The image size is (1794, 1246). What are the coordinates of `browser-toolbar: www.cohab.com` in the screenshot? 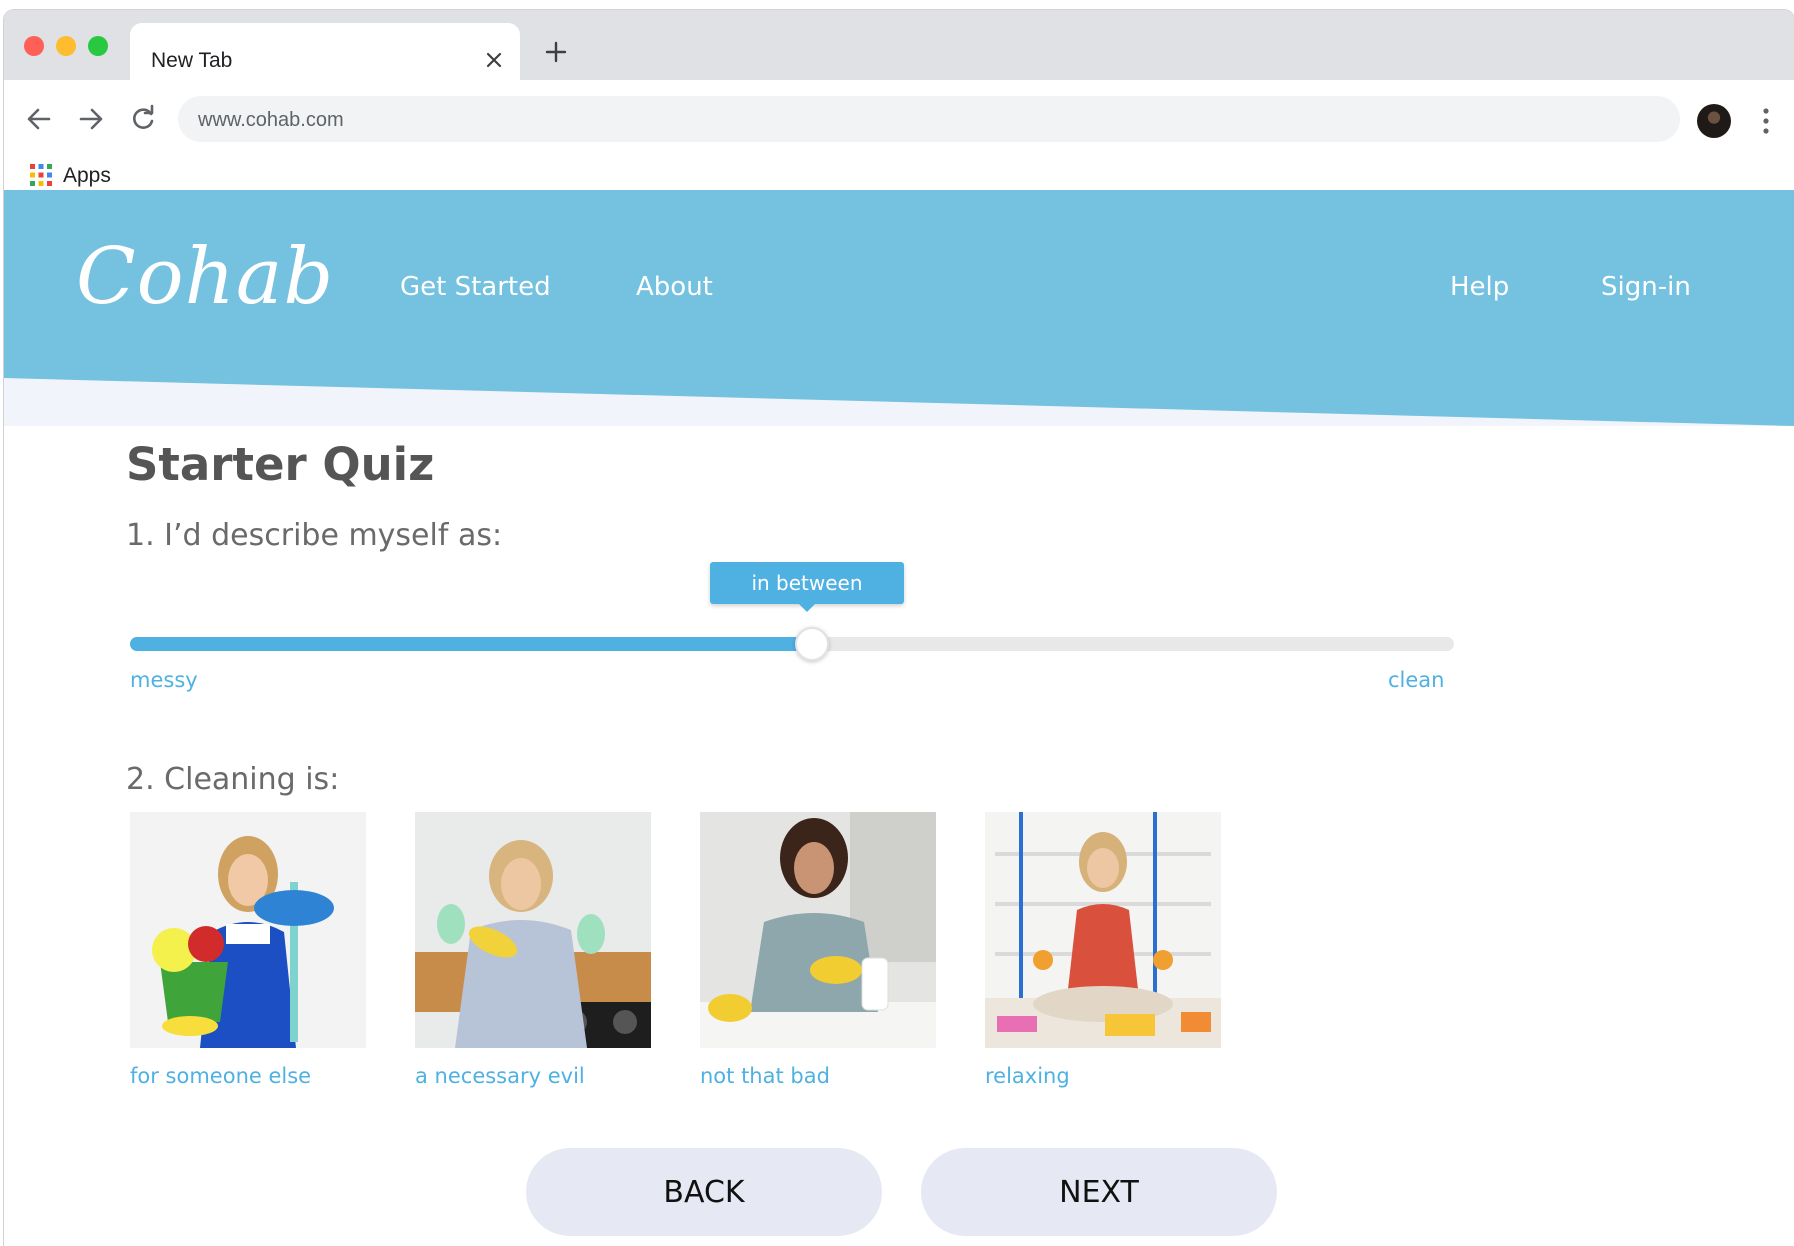 It's located at (899, 119).